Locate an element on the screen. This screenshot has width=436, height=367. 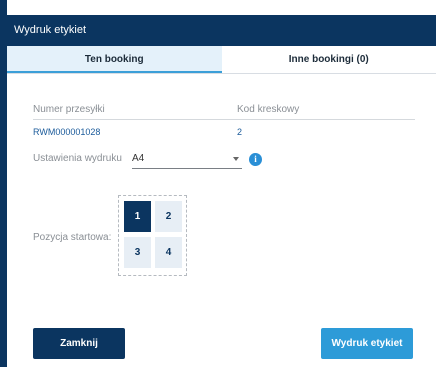
print-labels-button: Wydruk etykiet is located at coordinates (367, 343).